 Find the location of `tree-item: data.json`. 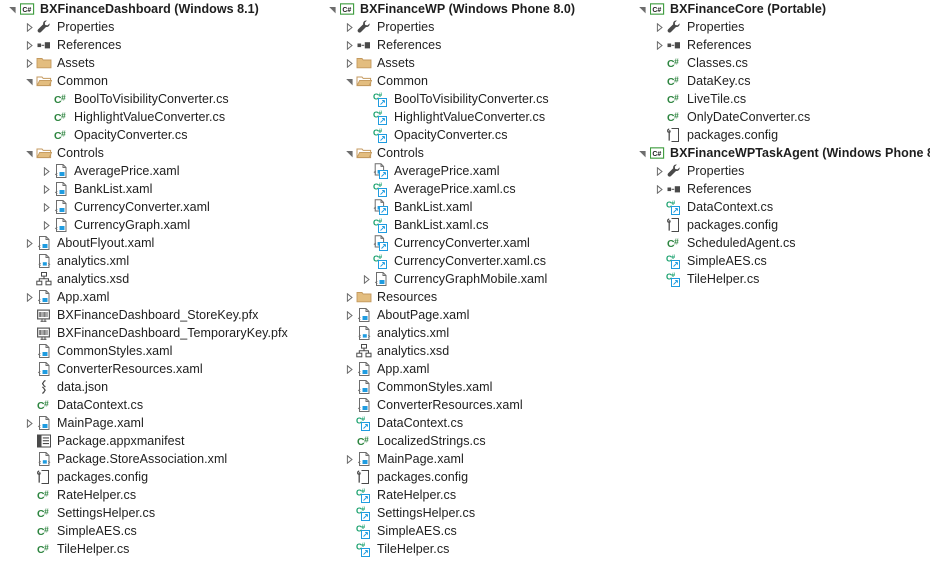

tree-item: data.json is located at coordinates (160, 387).